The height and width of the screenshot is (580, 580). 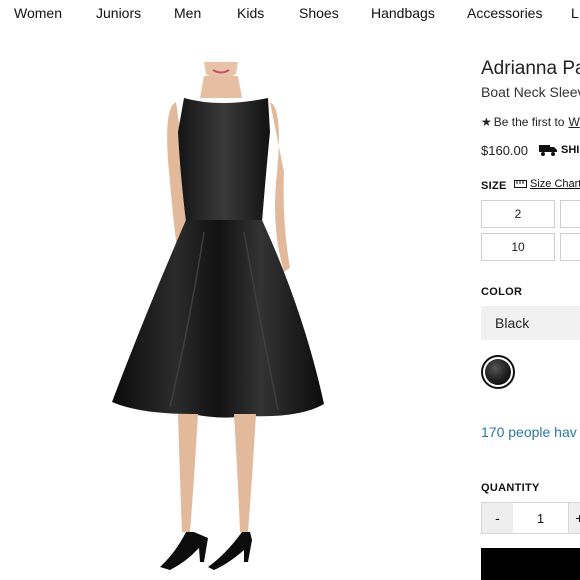 I want to click on product-title: Adrianna Pa, so click(x=530, y=68).